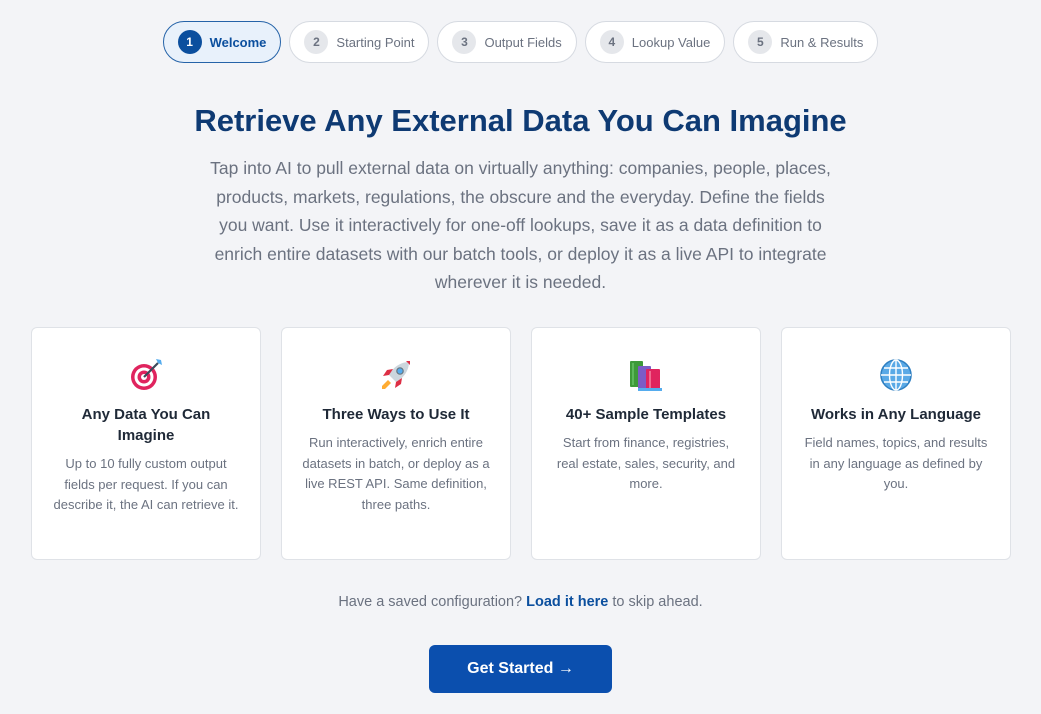 This screenshot has width=1041, height=714. I want to click on target-icon, so click(146, 375).